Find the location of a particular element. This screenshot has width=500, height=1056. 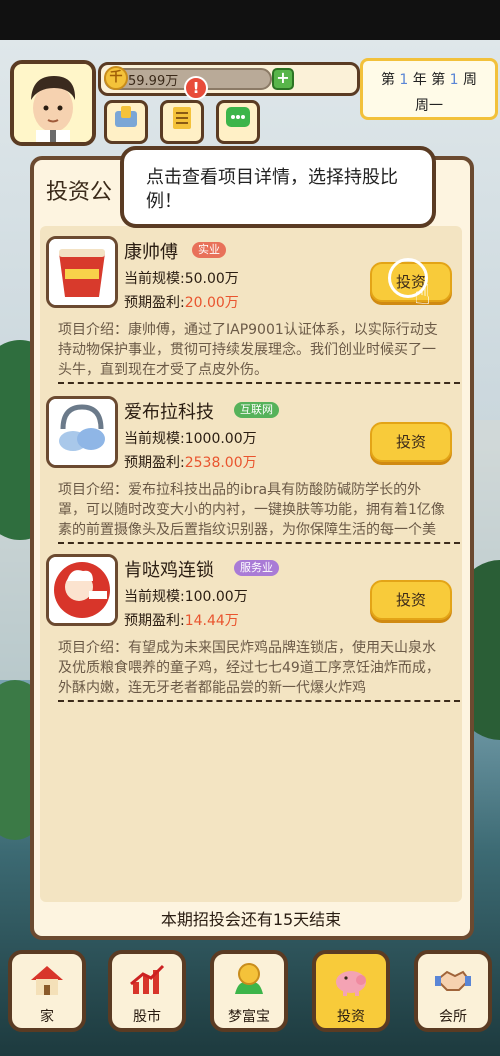

nav-home: 家 is located at coordinates (47, 991).